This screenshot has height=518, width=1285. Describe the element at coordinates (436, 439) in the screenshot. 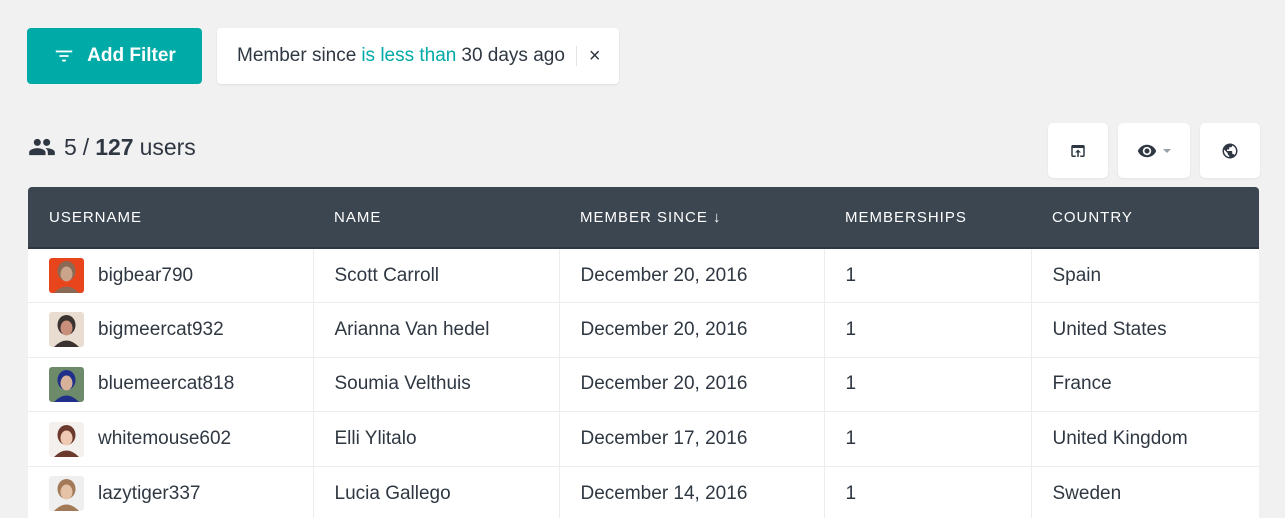

I see `name-cell: Elli Ylitalo` at that location.